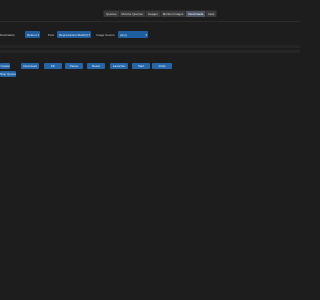  I want to click on tab-monitor-images: Monitor Images, so click(173, 13).